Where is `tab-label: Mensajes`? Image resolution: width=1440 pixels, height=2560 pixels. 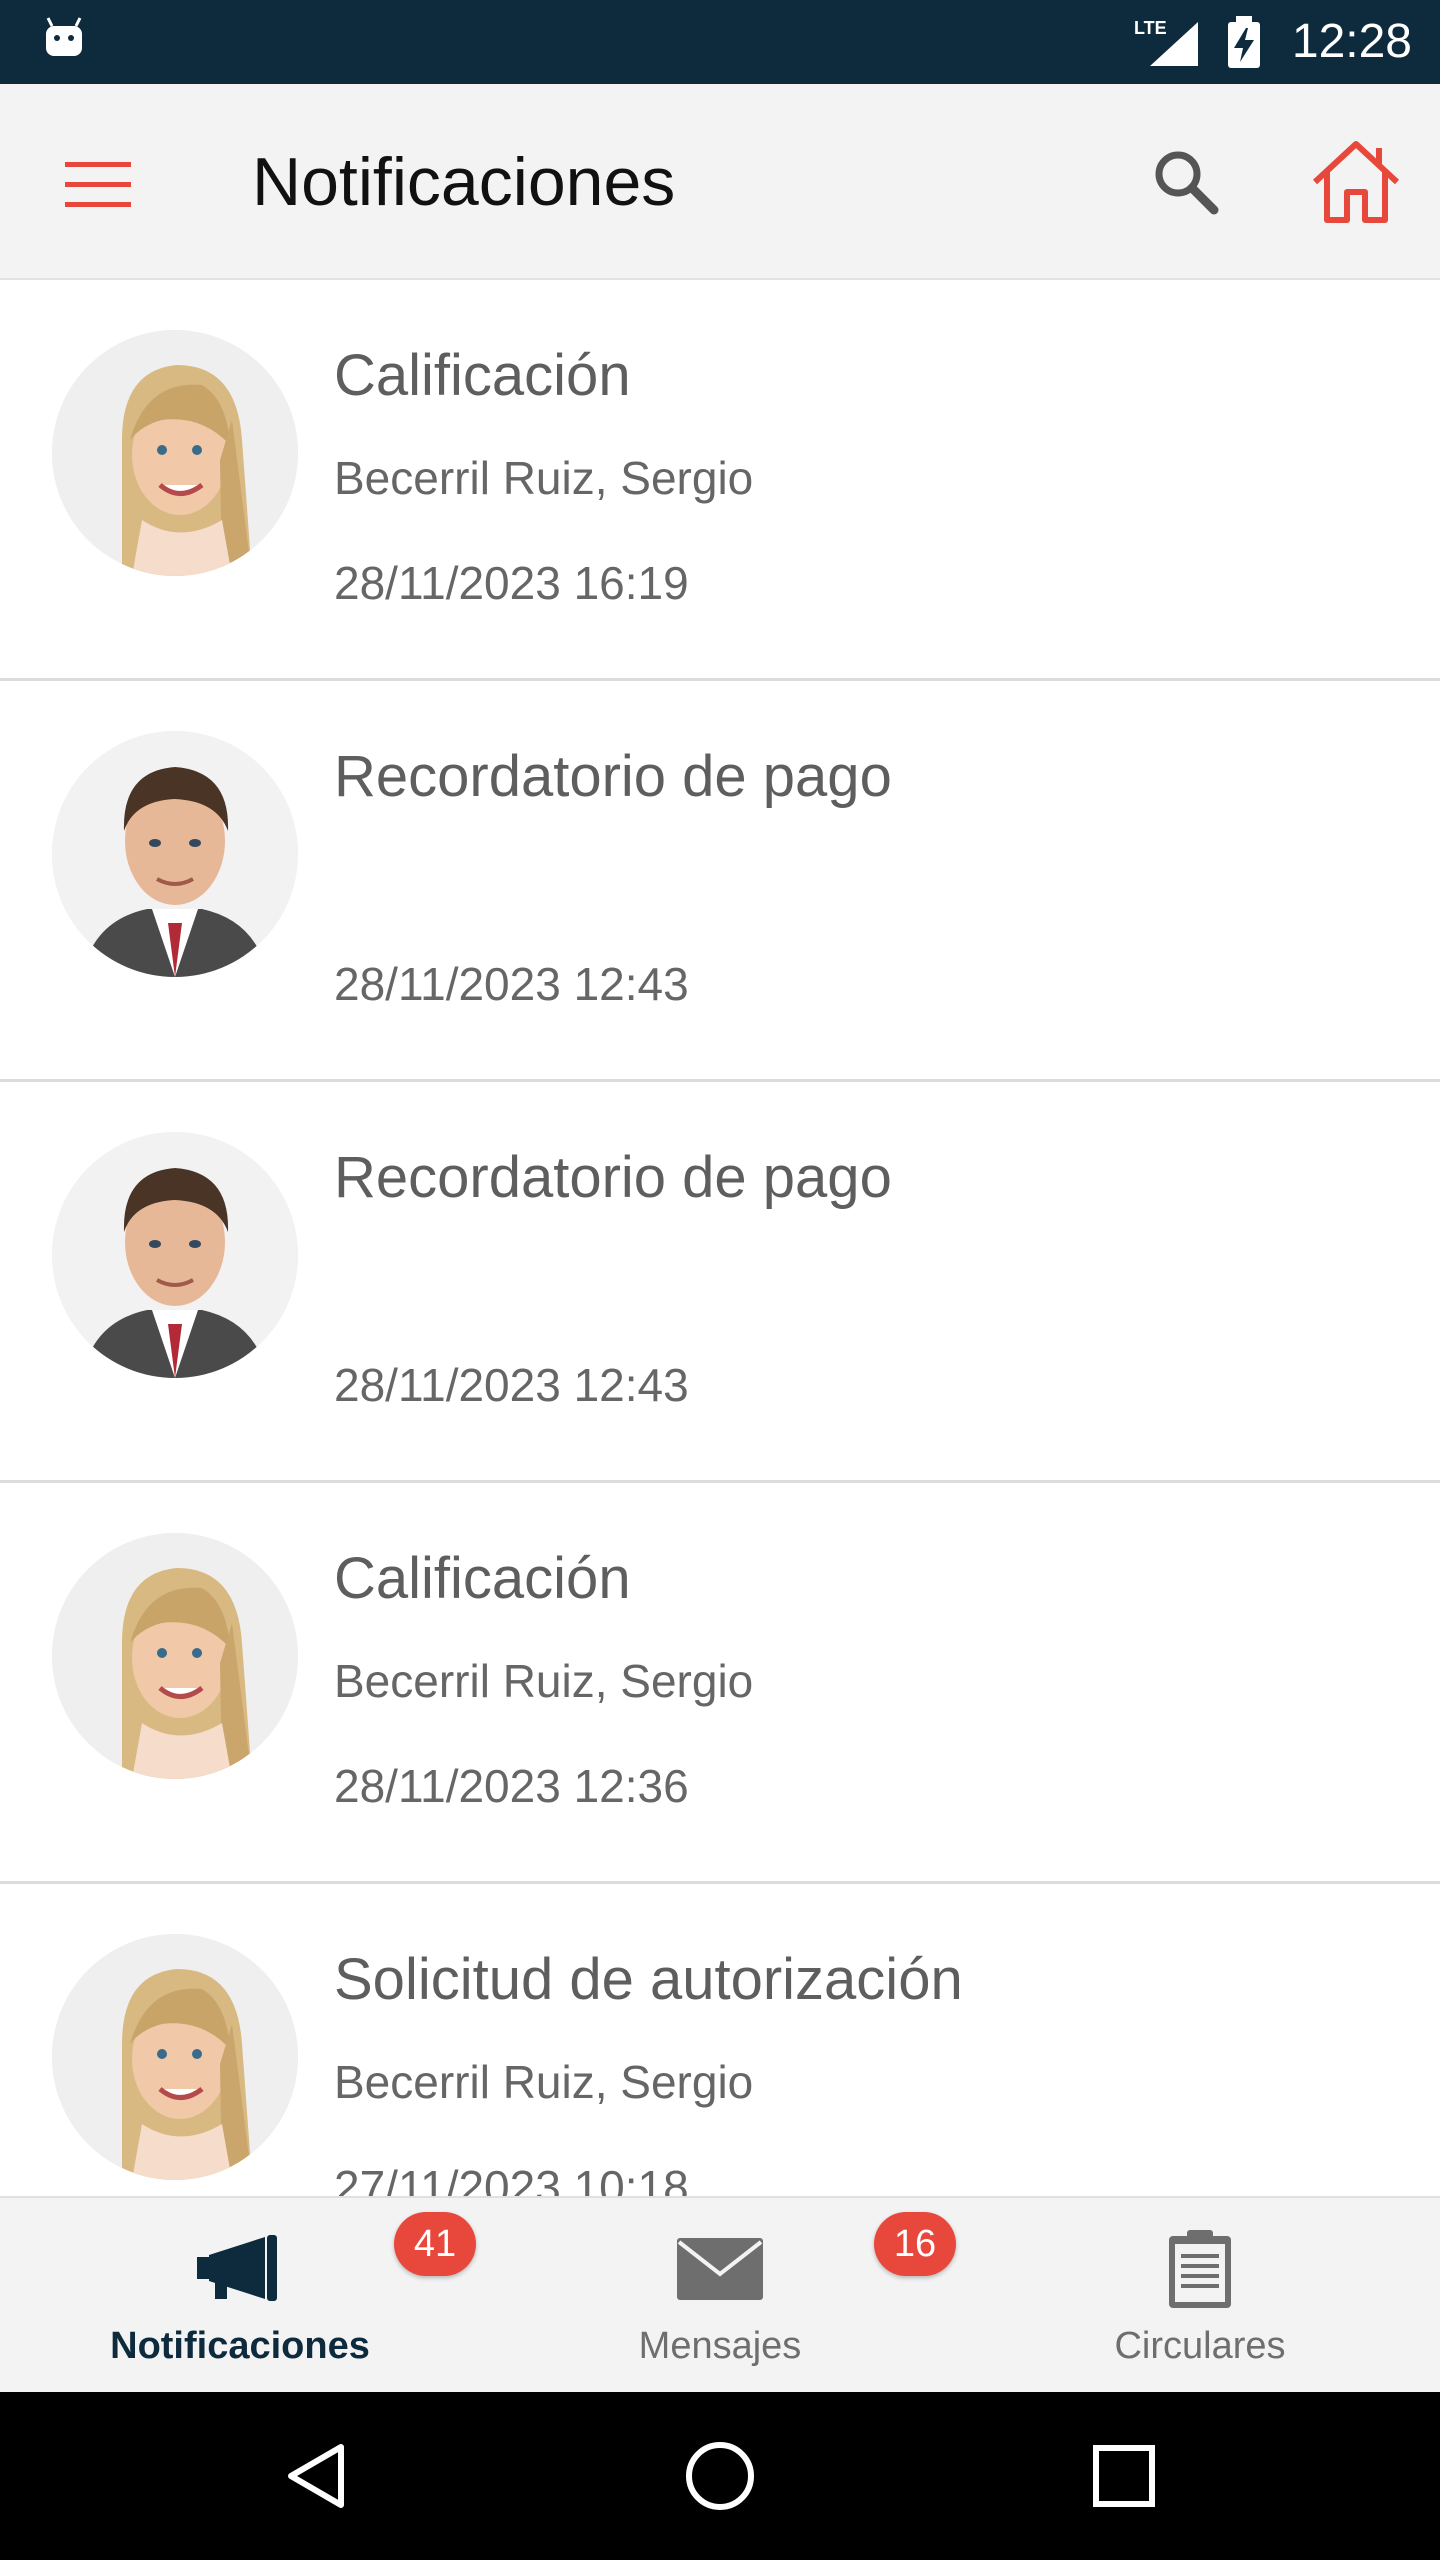
tab-label: Mensajes is located at coordinates (720, 2346).